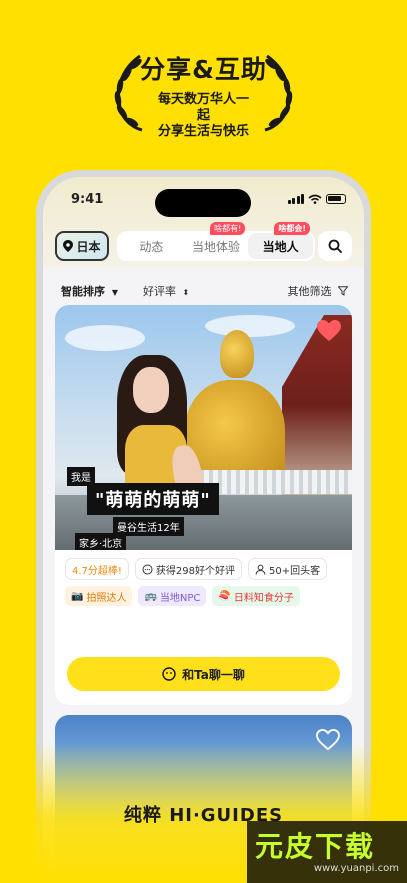 This screenshot has width=407, height=883. Describe the element at coordinates (172, 596) in the screenshot. I see `tag-local-npc: 🚌 当地NPC` at that location.